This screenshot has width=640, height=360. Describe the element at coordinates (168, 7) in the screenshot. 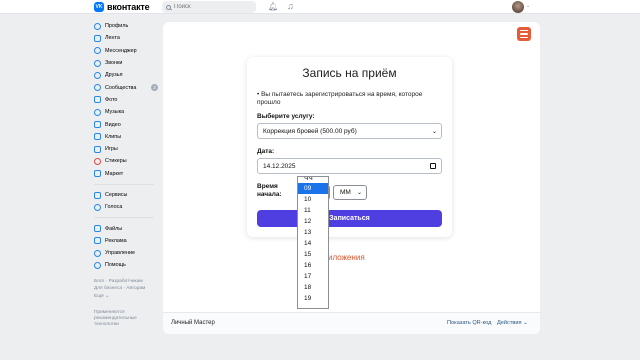

I see `search-icon` at that location.